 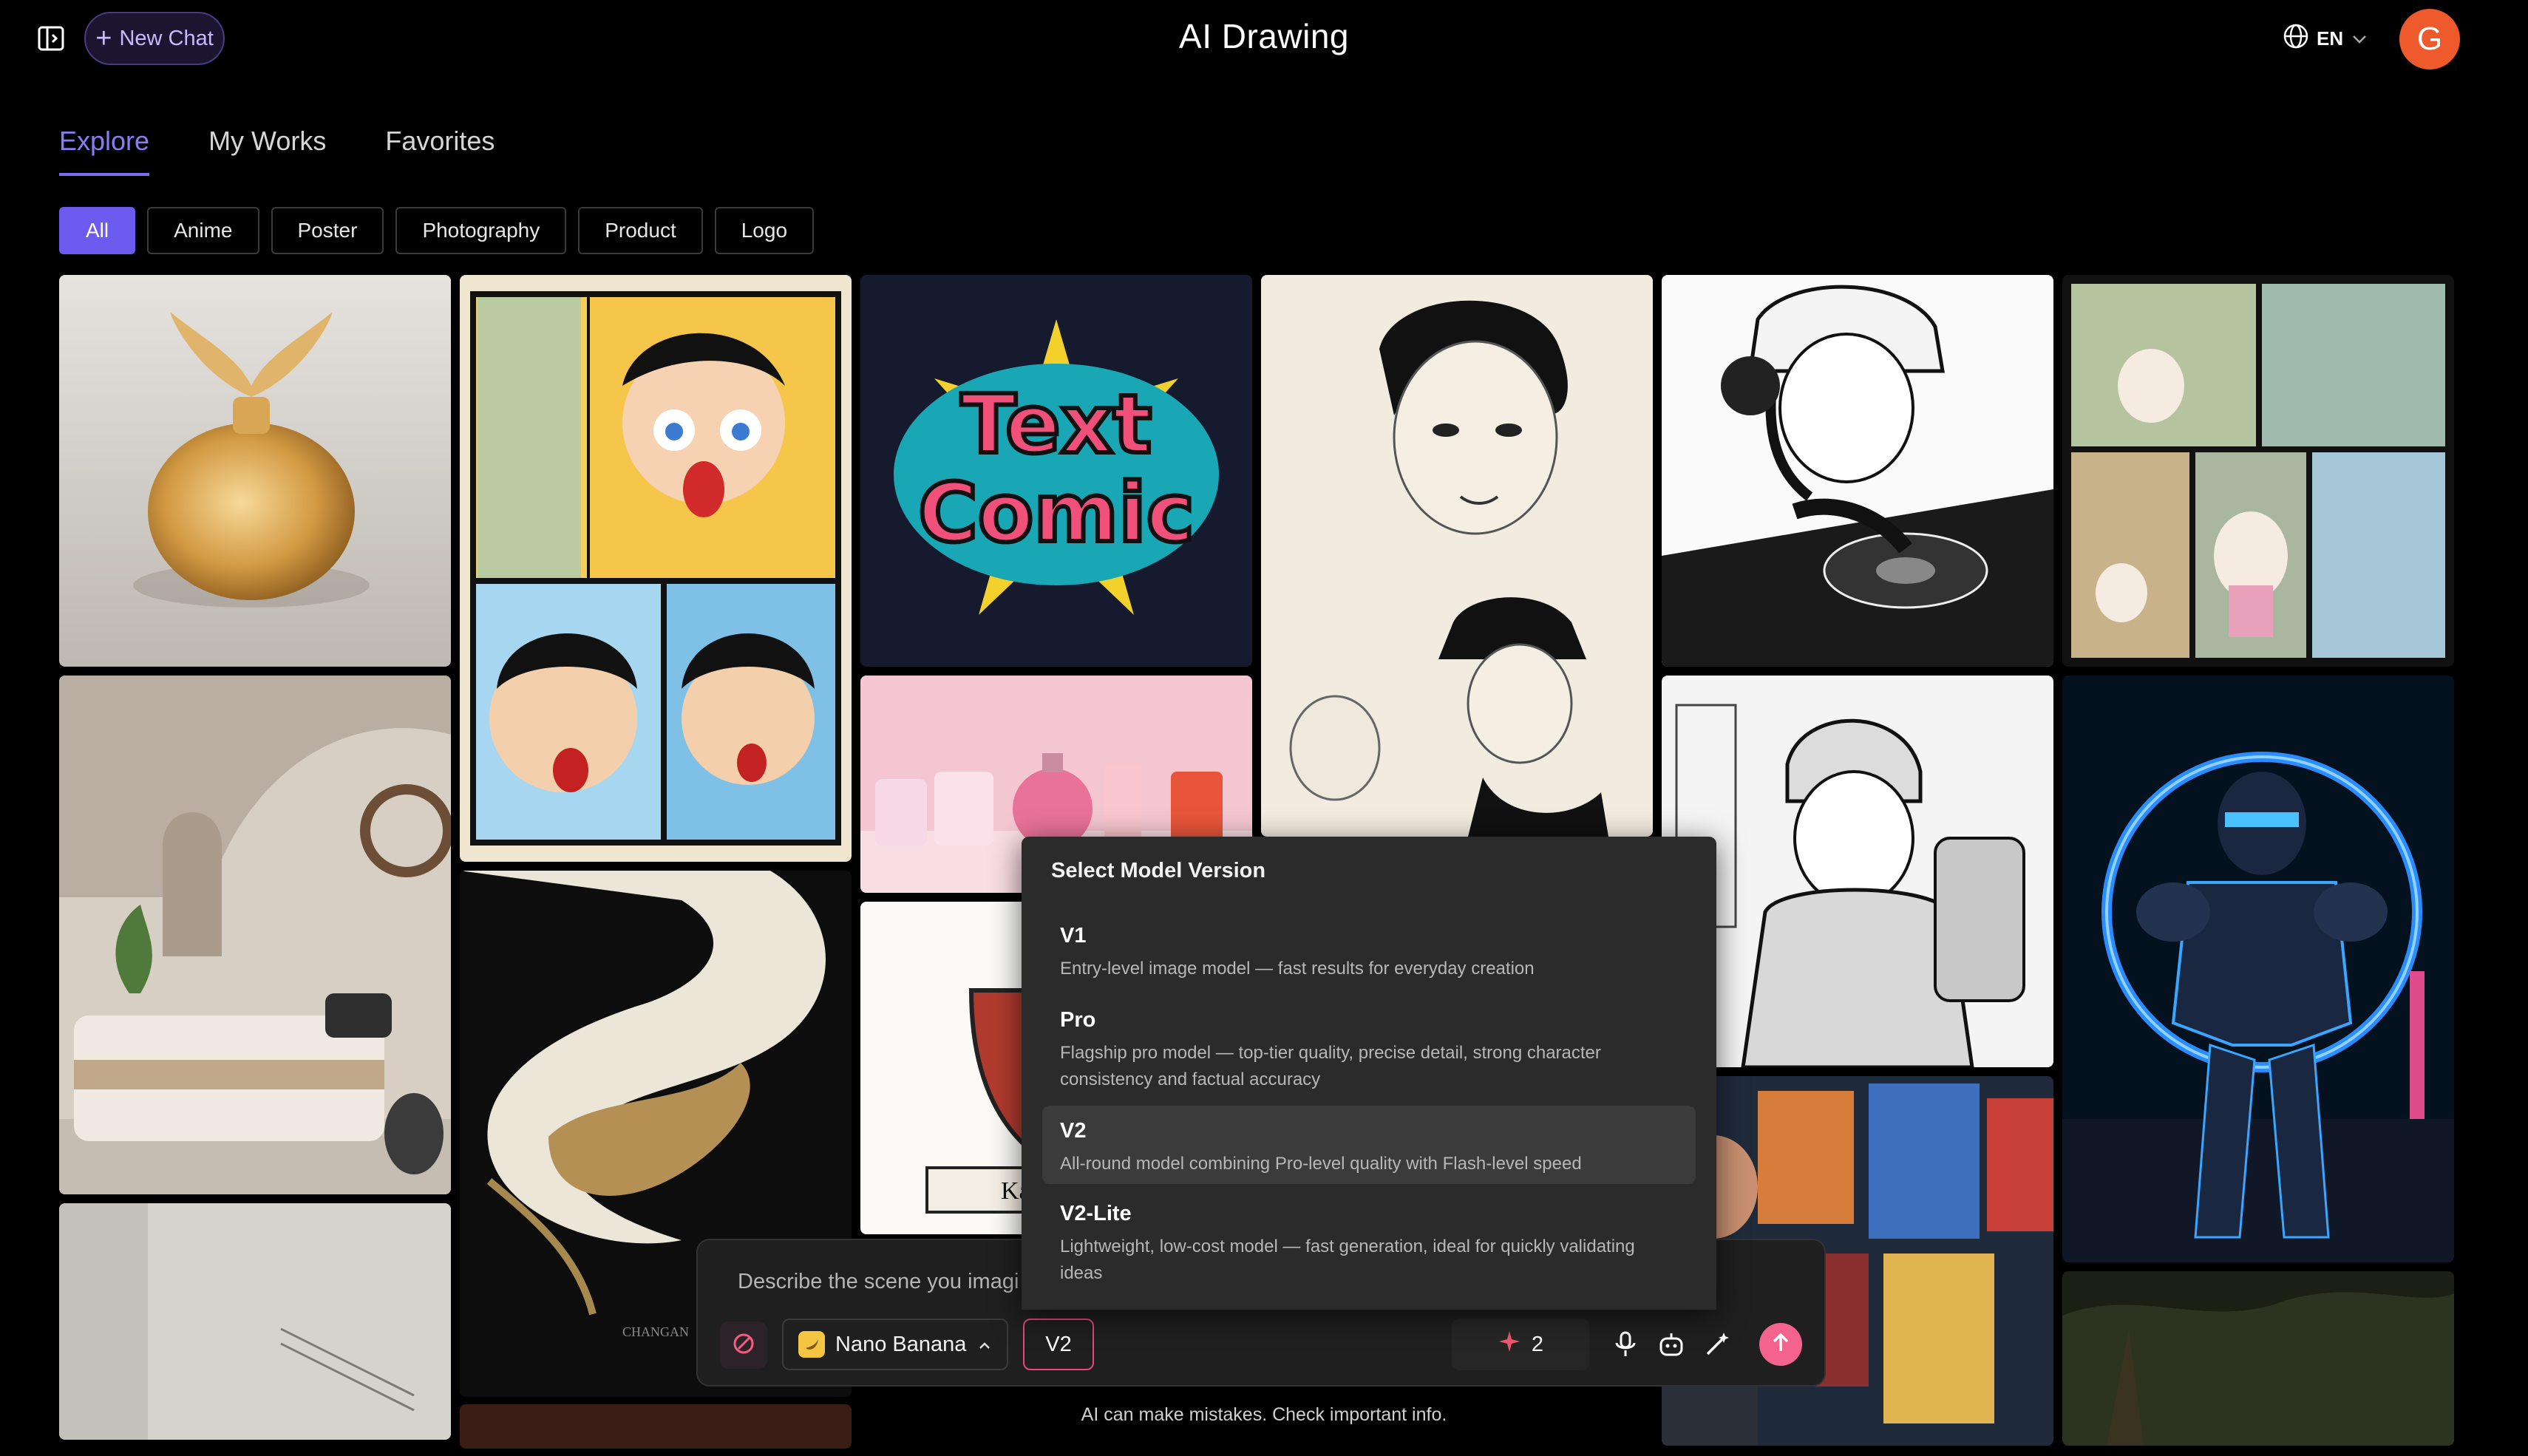 What do you see at coordinates (1158, 870) in the screenshot?
I see `popup-title: Select Model Version` at bounding box center [1158, 870].